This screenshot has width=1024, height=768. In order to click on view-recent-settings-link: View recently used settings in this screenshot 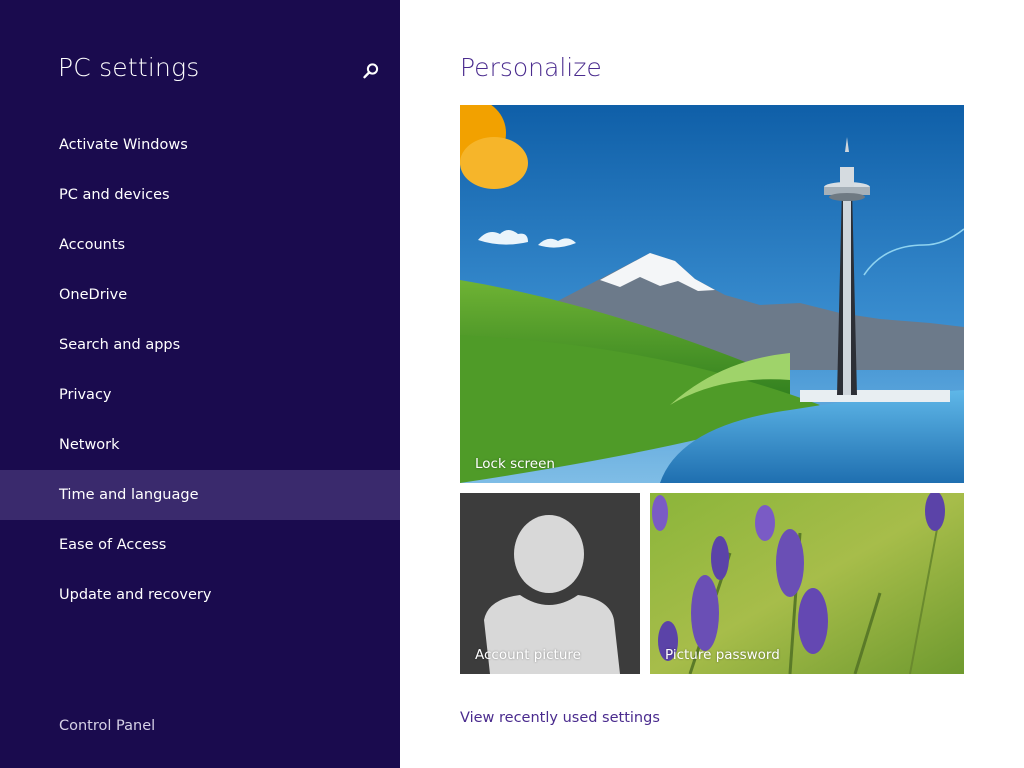, I will do `click(560, 718)`.